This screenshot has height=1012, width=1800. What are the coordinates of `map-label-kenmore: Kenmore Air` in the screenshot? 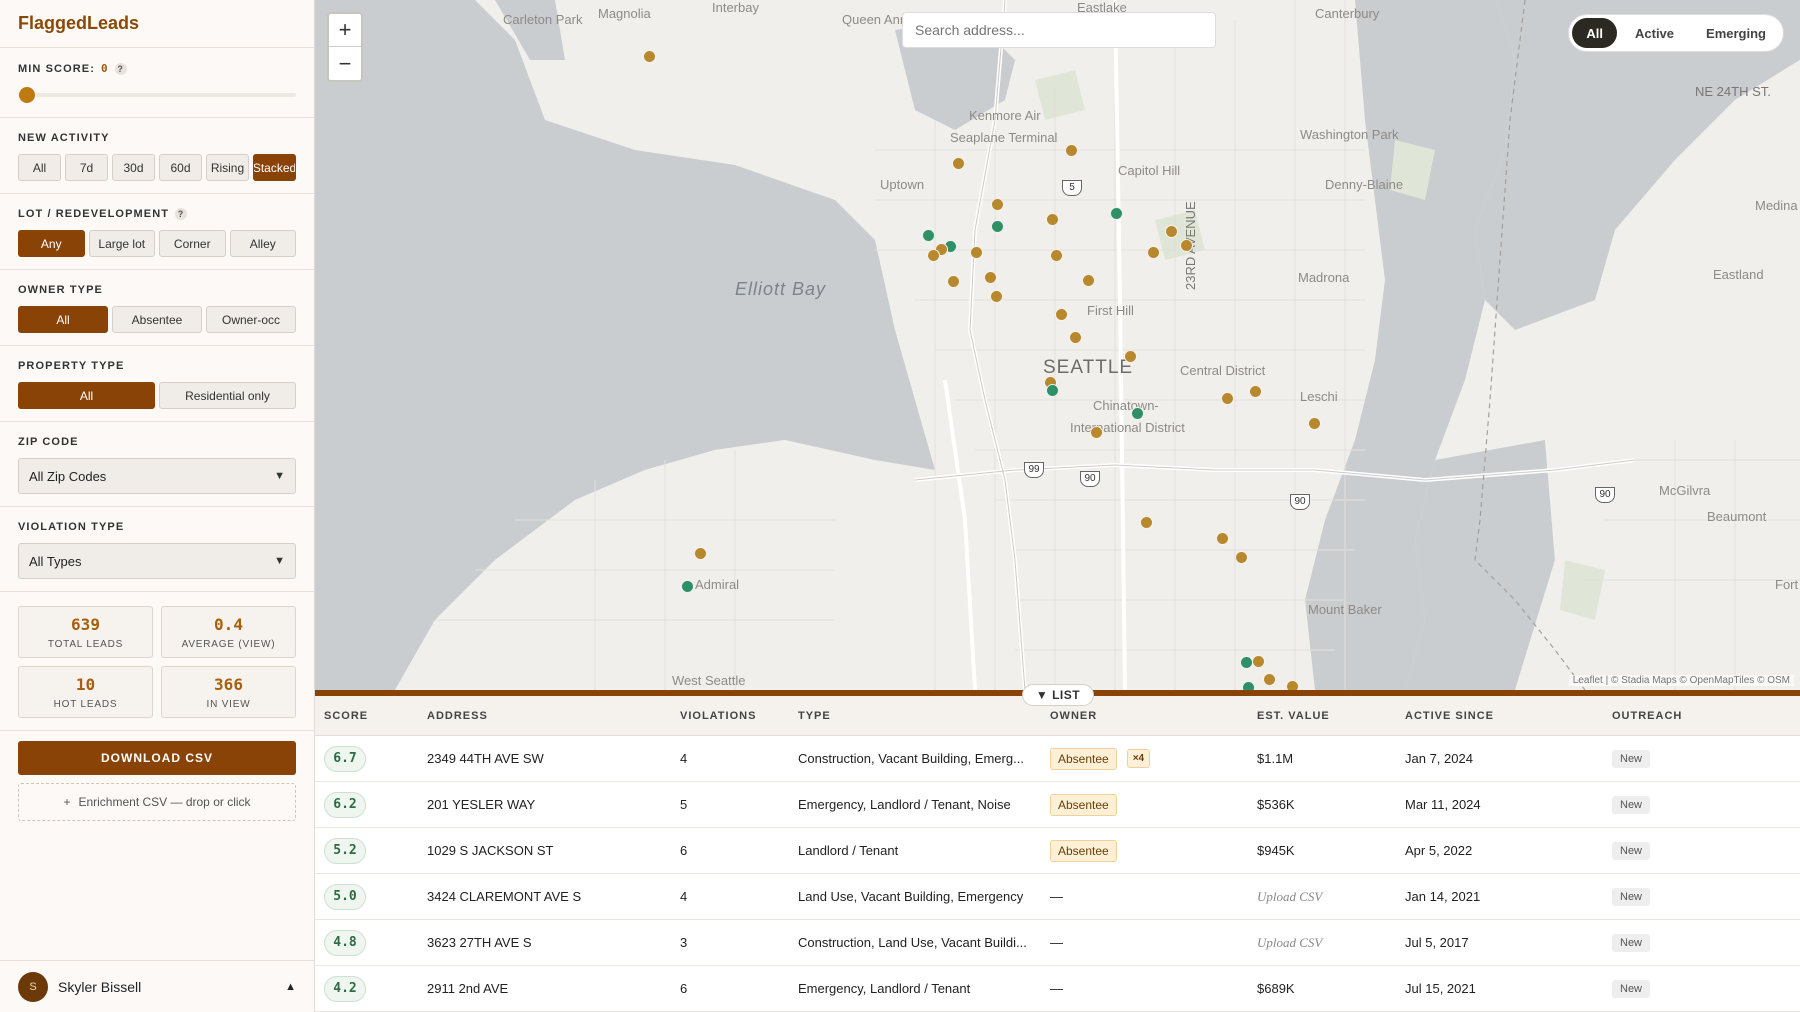 It's located at (1005, 115).